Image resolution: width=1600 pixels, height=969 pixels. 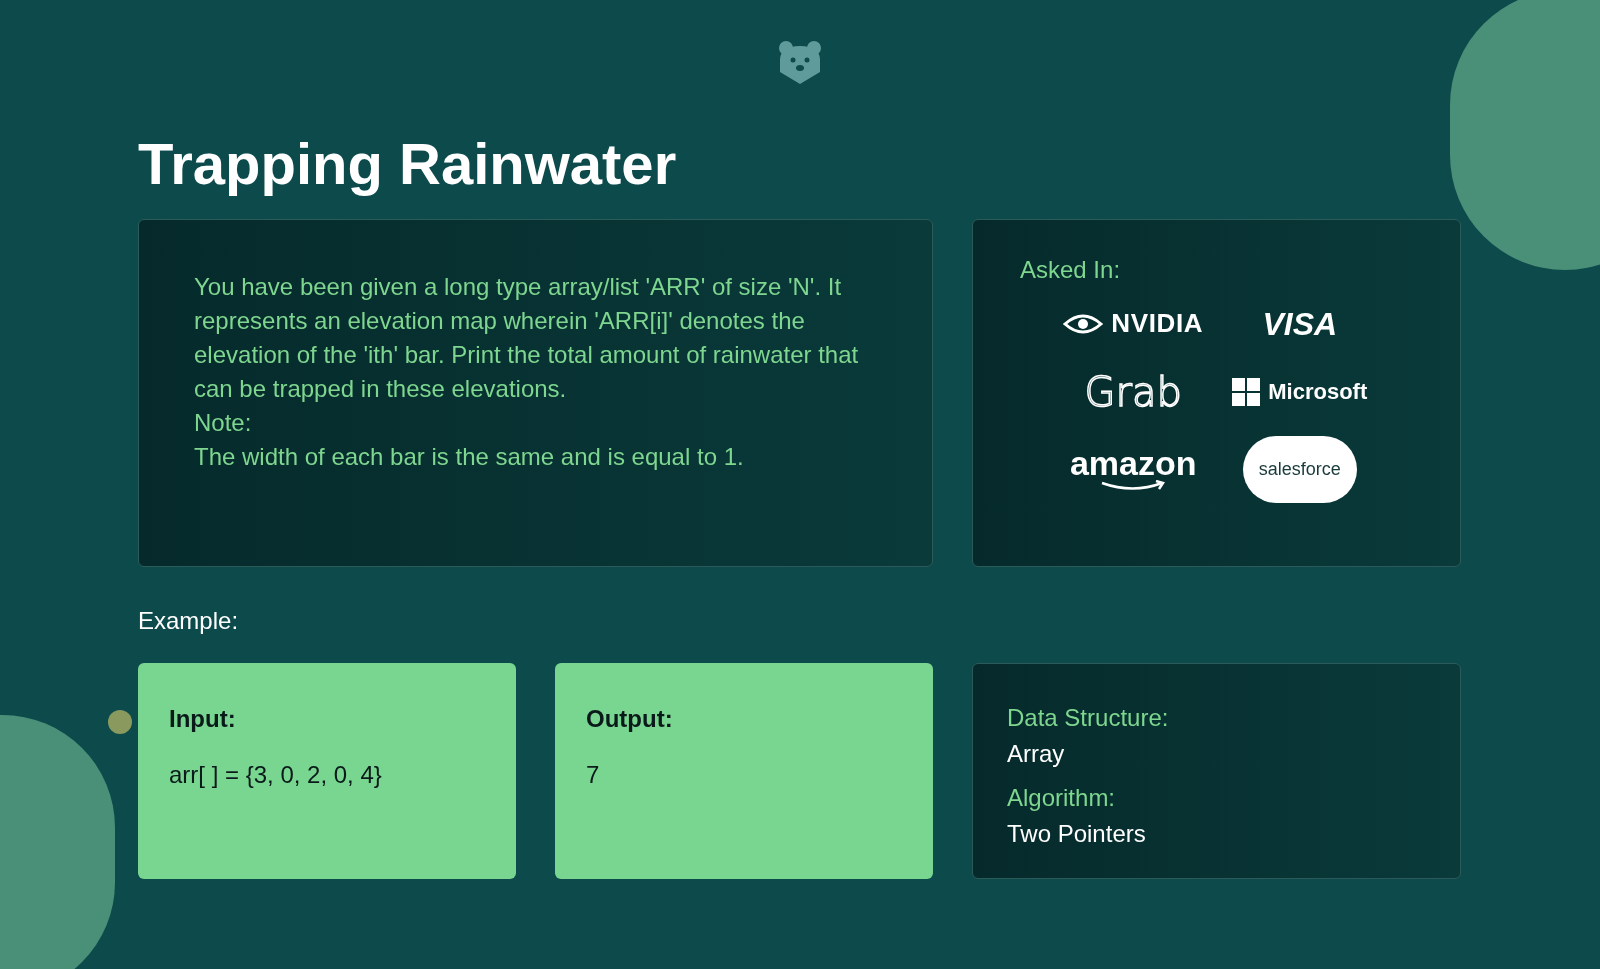 I want to click on company-logo: NVIDIA, so click(x=1157, y=323).